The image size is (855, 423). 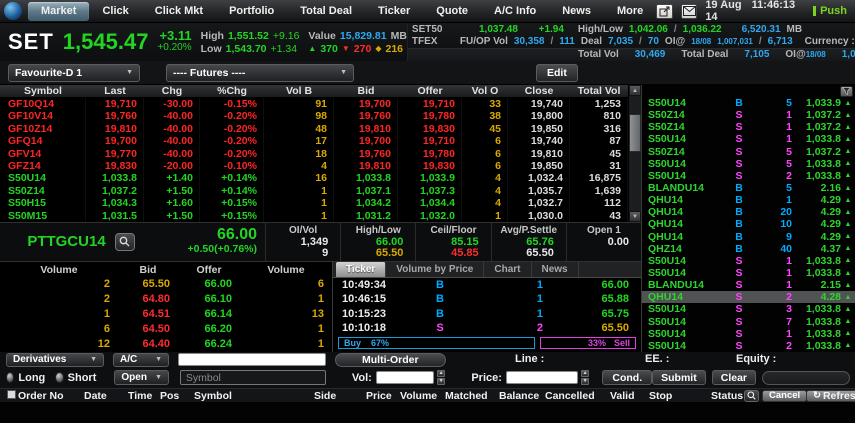 What do you see at coordinates (748, 188) in the screenshot?
I see `trade-feed-row: BLANDU14 B 5 2.16 ▲` at bounding box center [748, 188].